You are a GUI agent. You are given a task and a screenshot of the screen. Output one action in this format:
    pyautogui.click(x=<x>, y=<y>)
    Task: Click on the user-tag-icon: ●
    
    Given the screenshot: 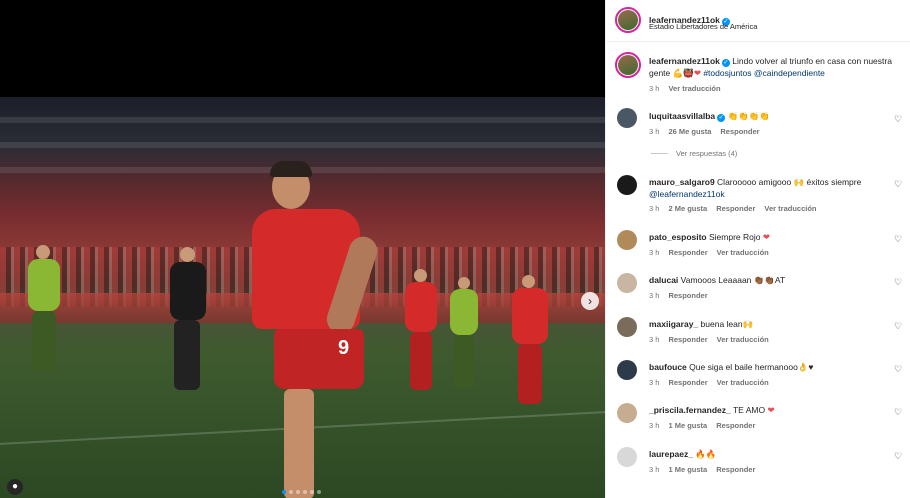 What is the action you would take?
    pyautogui.click(x=15, y=487)
    